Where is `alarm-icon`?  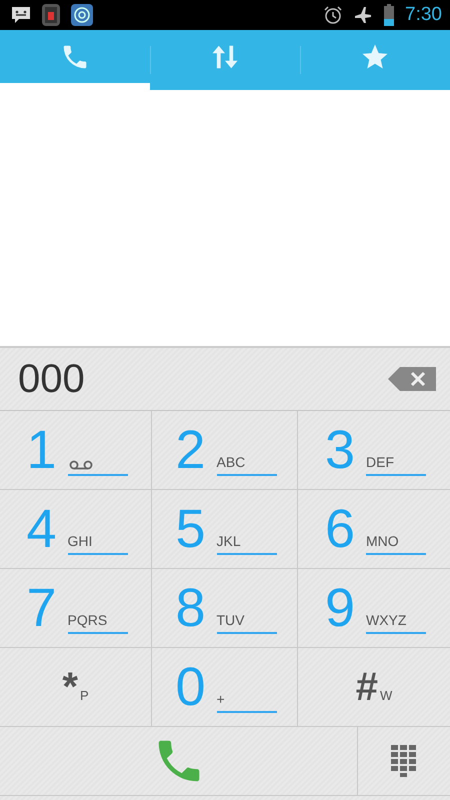 alarm-icon is located at coordinates (333, 15).